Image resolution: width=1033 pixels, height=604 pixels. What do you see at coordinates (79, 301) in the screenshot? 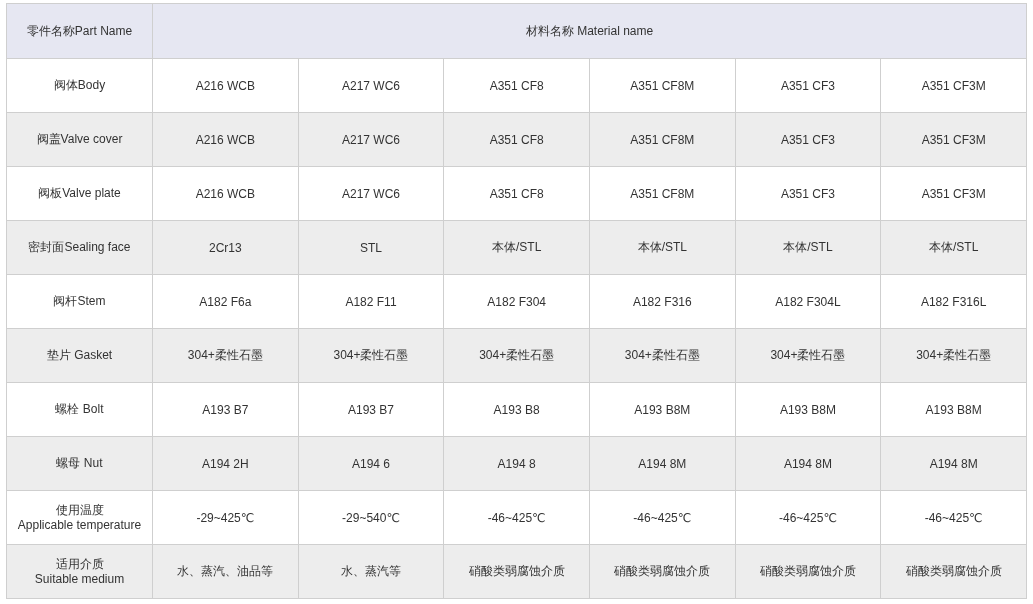
I see `row-label-cell: 阀杆Stem` at bounding box center [79, 301].